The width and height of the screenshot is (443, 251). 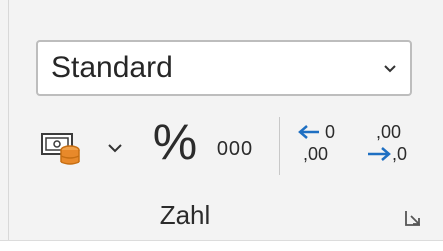 I want to click on increase-decimal-icon: 0 ,00, so click(x=316, y=143).